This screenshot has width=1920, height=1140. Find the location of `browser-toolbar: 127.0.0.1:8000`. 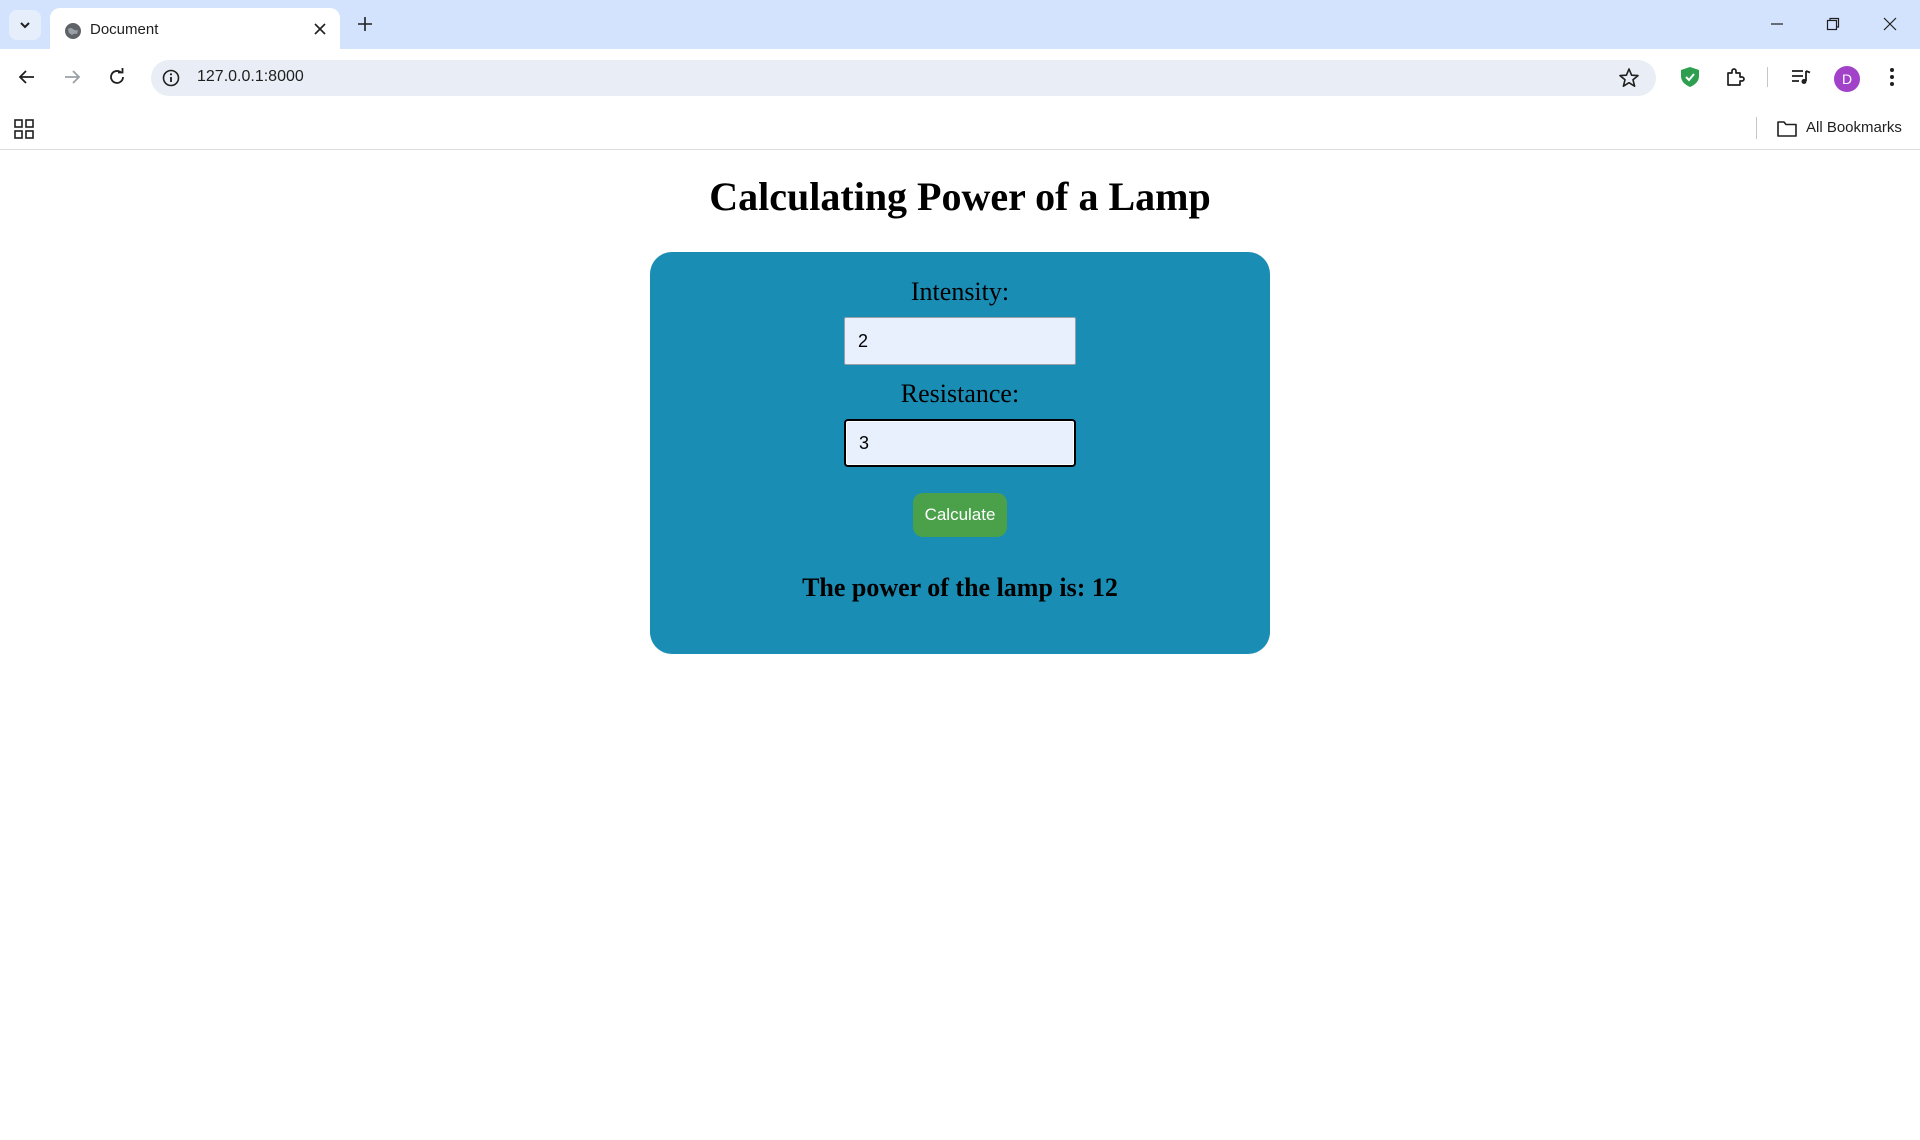

browser-toolbar: 127.0.0.1:8000 is located at coordinates (960, 78).